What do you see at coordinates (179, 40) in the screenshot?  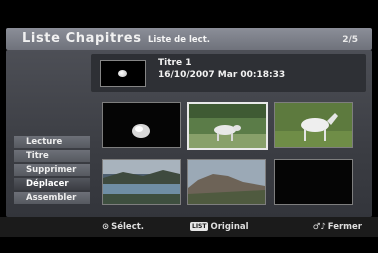 I see `playlist-tab: Liste de lect.` at bounding box center [179, 40].